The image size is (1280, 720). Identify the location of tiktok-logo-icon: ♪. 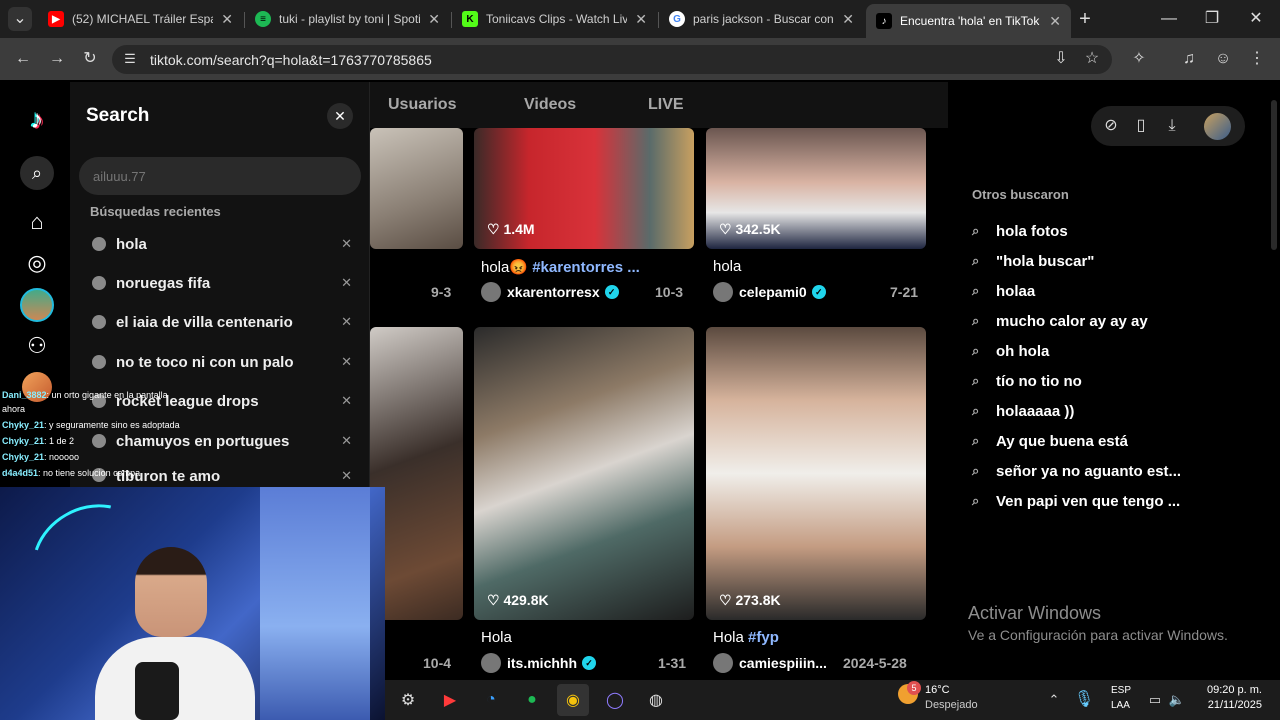
(37, 119).